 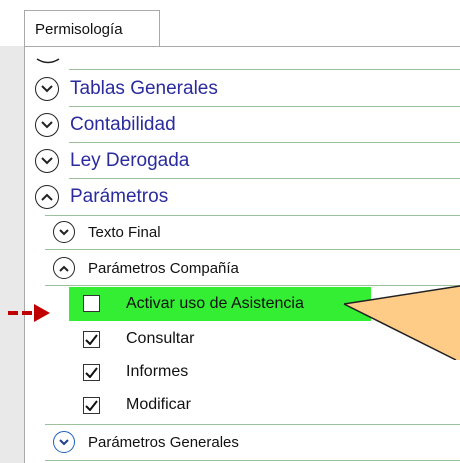 I want to click on tree-item-ley-derogada: Ley Derogada, so click(x=112, y=161).